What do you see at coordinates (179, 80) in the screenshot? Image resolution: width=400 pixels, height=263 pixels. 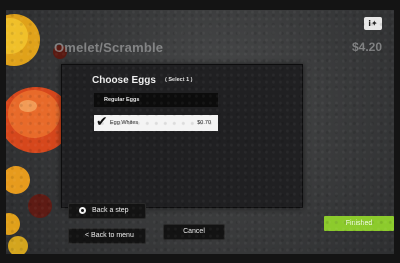 I see `dialog-subtitle: ( Select 1 )` at bounding box center [179, 80].